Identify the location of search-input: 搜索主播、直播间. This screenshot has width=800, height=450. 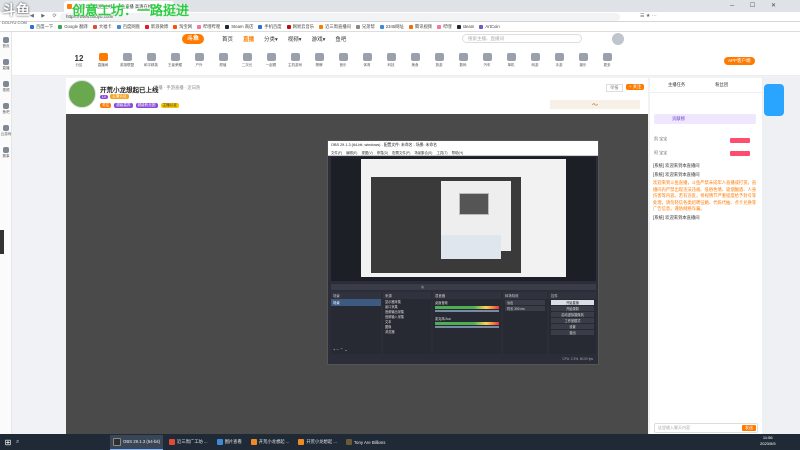
(522, 38).